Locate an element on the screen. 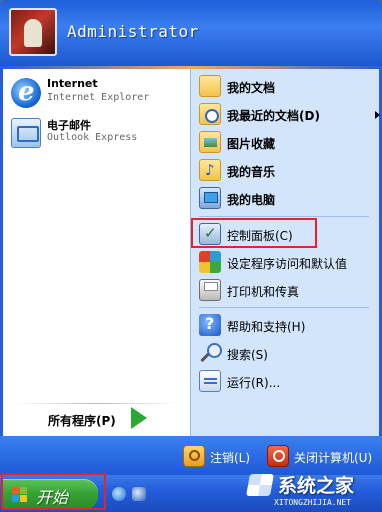  shutdown-label: 关闭计算机(U) is located at coordinates (333, 458).